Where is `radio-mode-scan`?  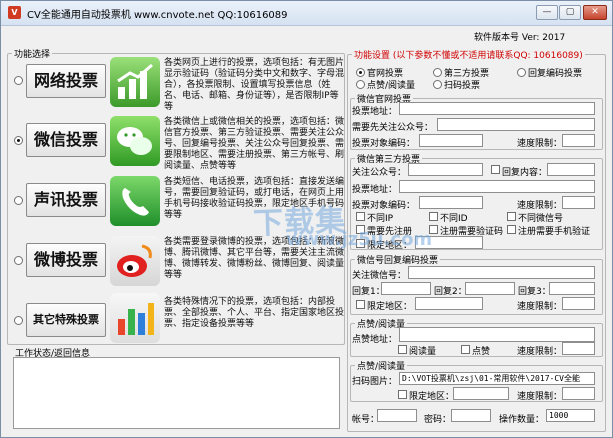 radio-mode-scan is located at coordinates (437, 84).